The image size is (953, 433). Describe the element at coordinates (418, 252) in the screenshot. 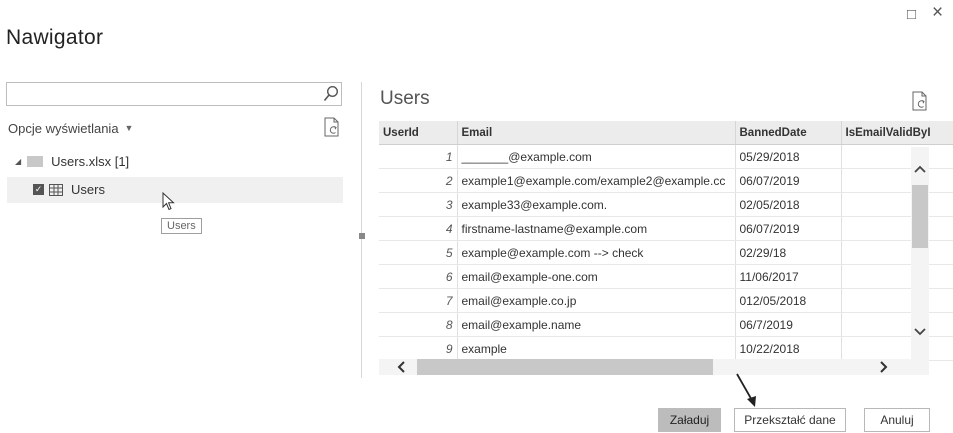

I see `cell-userid: 5` at that location.